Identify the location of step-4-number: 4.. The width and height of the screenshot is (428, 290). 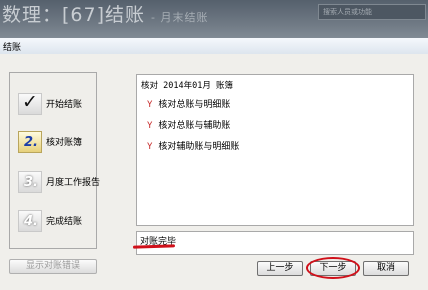
(31, 221).